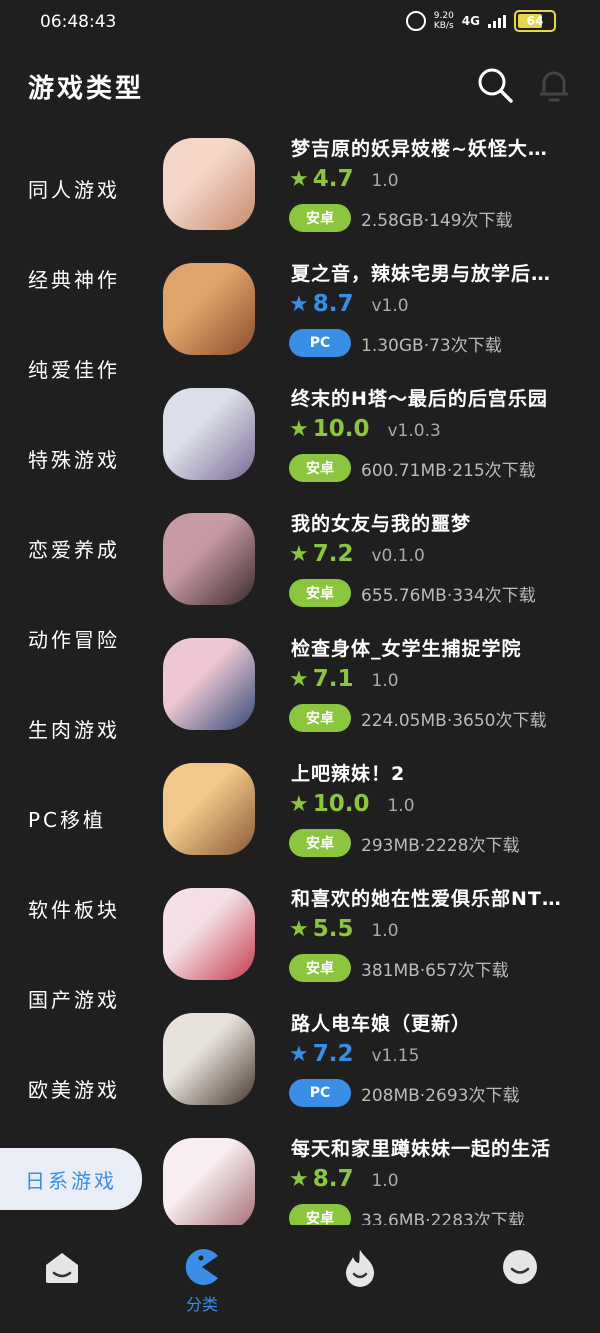 This screenshot has width=600, height=1333. What do you see at coordinates (71, 818) in the screenshot?
I see `sidebar-item-pc-port: PC移植` at bounding box center [71, 818].